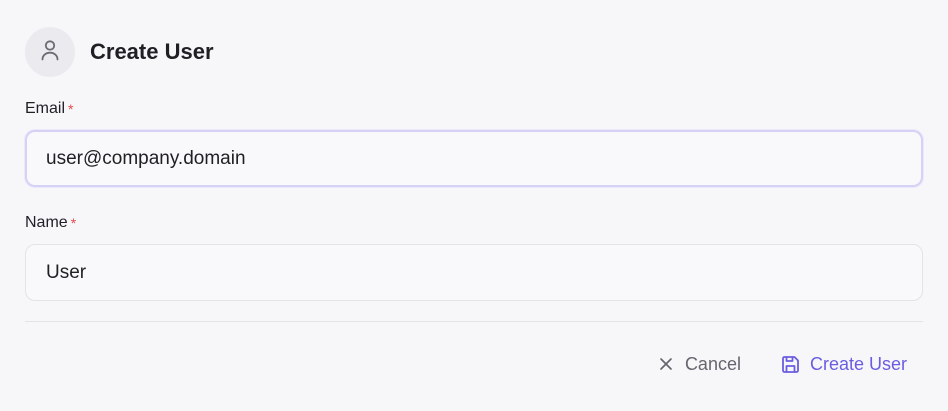 Image resolution: width=948 pixels, height=411 pixels. Describe the element at coordinates (46, 222) in the screenshot. I see `name-label-text: Name` at that location.